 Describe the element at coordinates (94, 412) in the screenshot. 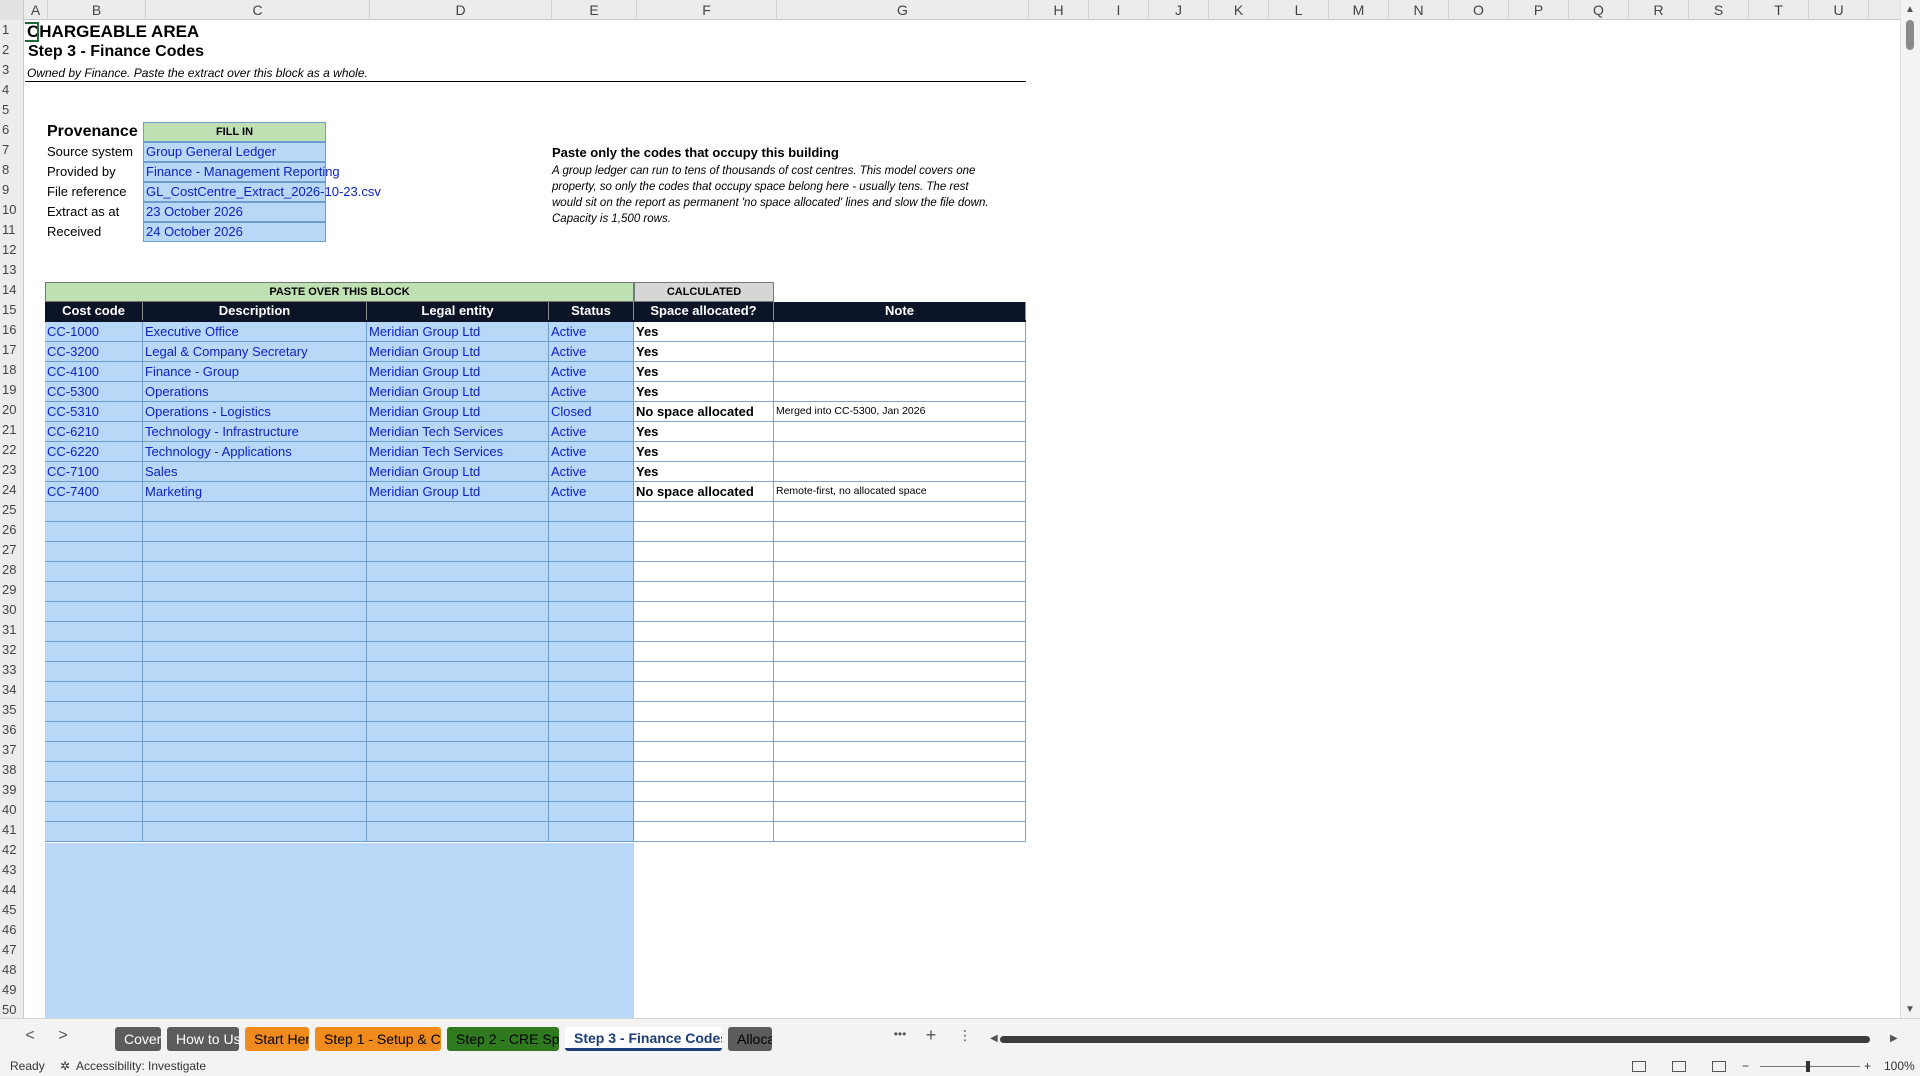

I see `cost-code-cell: CC-5310` at that location.